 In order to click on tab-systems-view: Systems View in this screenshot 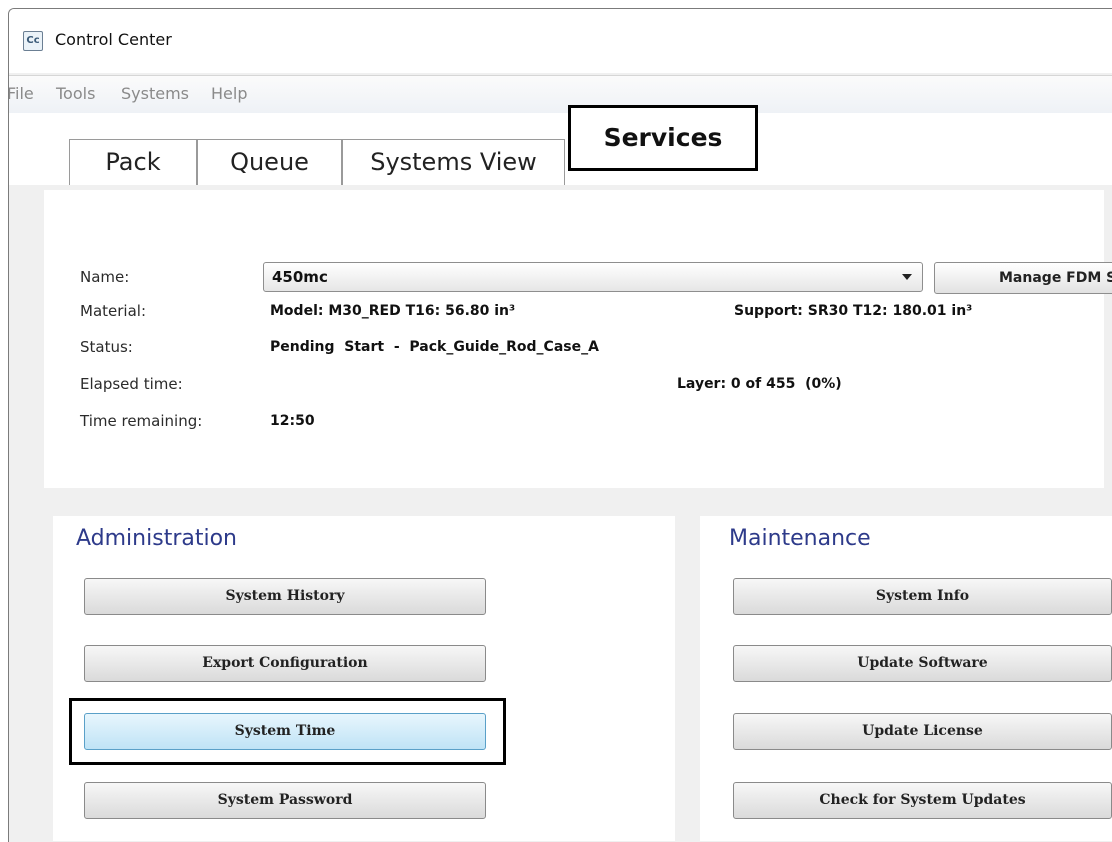, I will do `click(453, 162)`.